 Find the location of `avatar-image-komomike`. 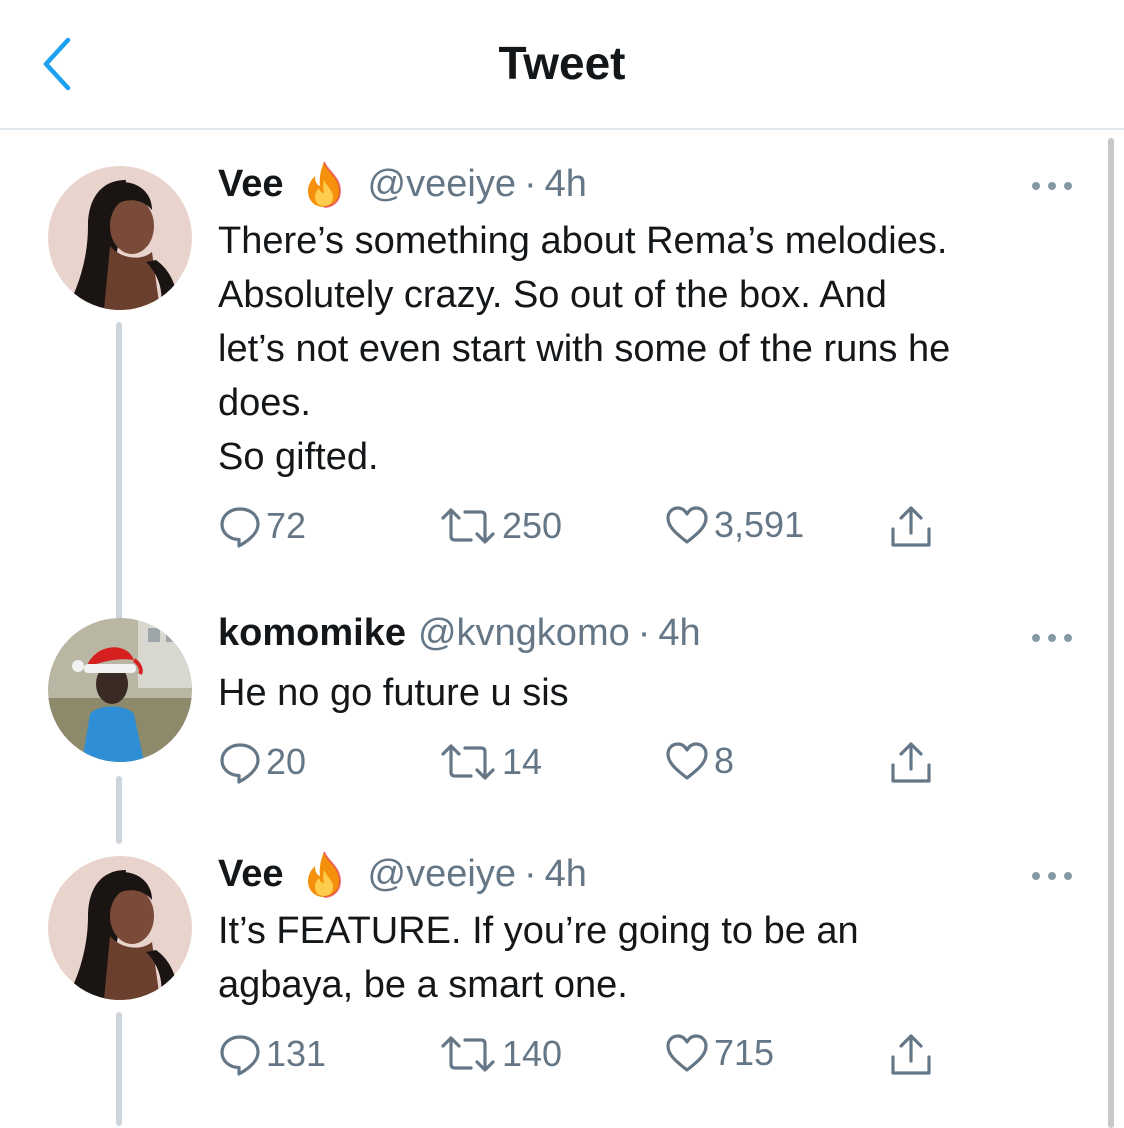

avatar-image-komomike is located at coordinates (120, 690).